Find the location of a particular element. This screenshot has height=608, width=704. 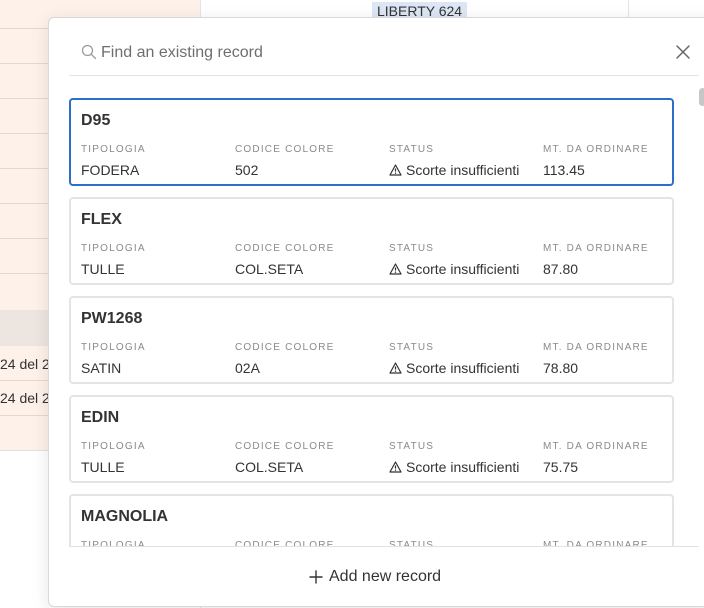

record-title: PW1268 is located at coordinates (112, 318).